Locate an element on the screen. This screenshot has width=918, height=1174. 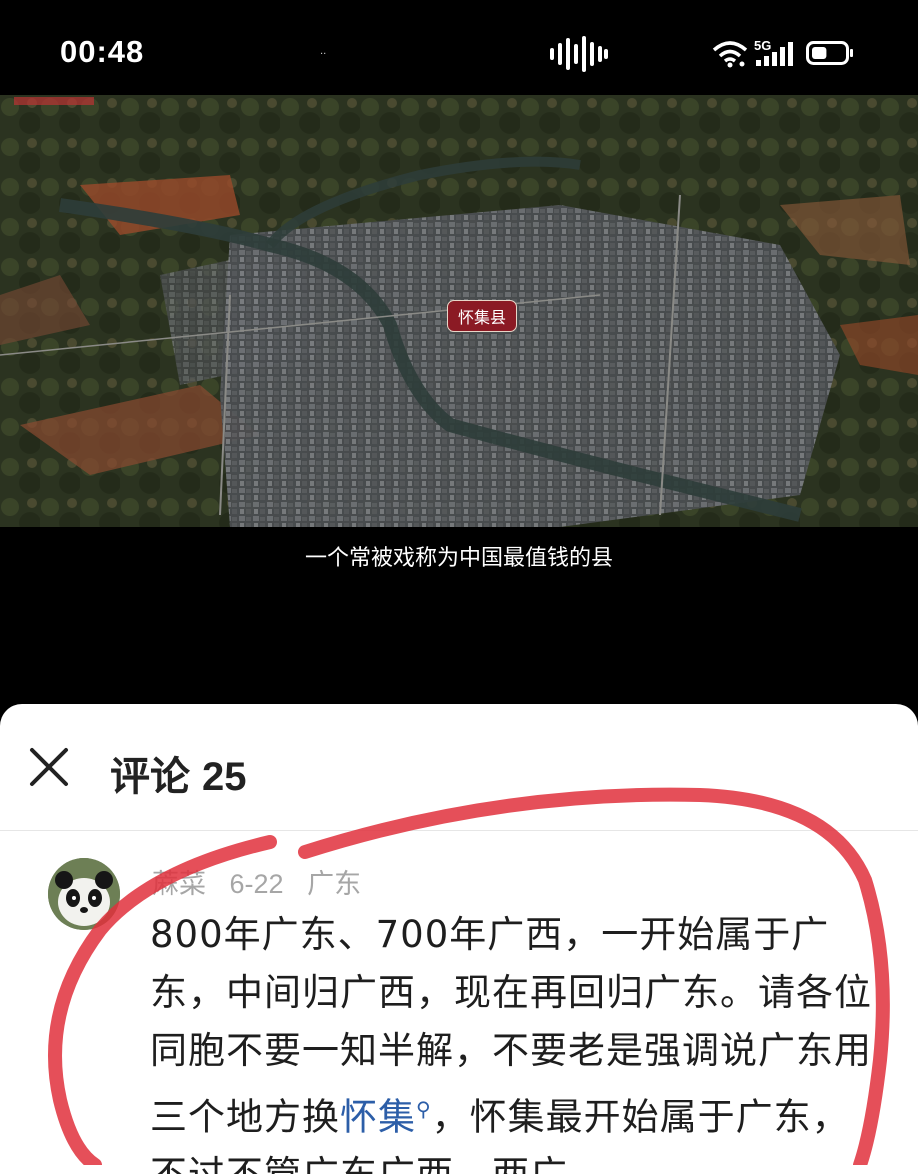
search-icon: ⚲ is located at coordinates (424, 1109).